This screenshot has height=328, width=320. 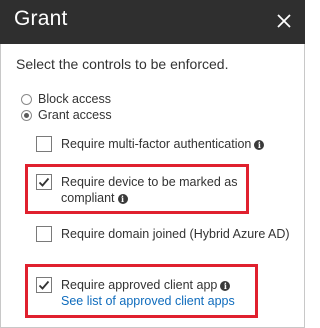 I want to click on approved-app-checkbox, so click(x=44, y=285).